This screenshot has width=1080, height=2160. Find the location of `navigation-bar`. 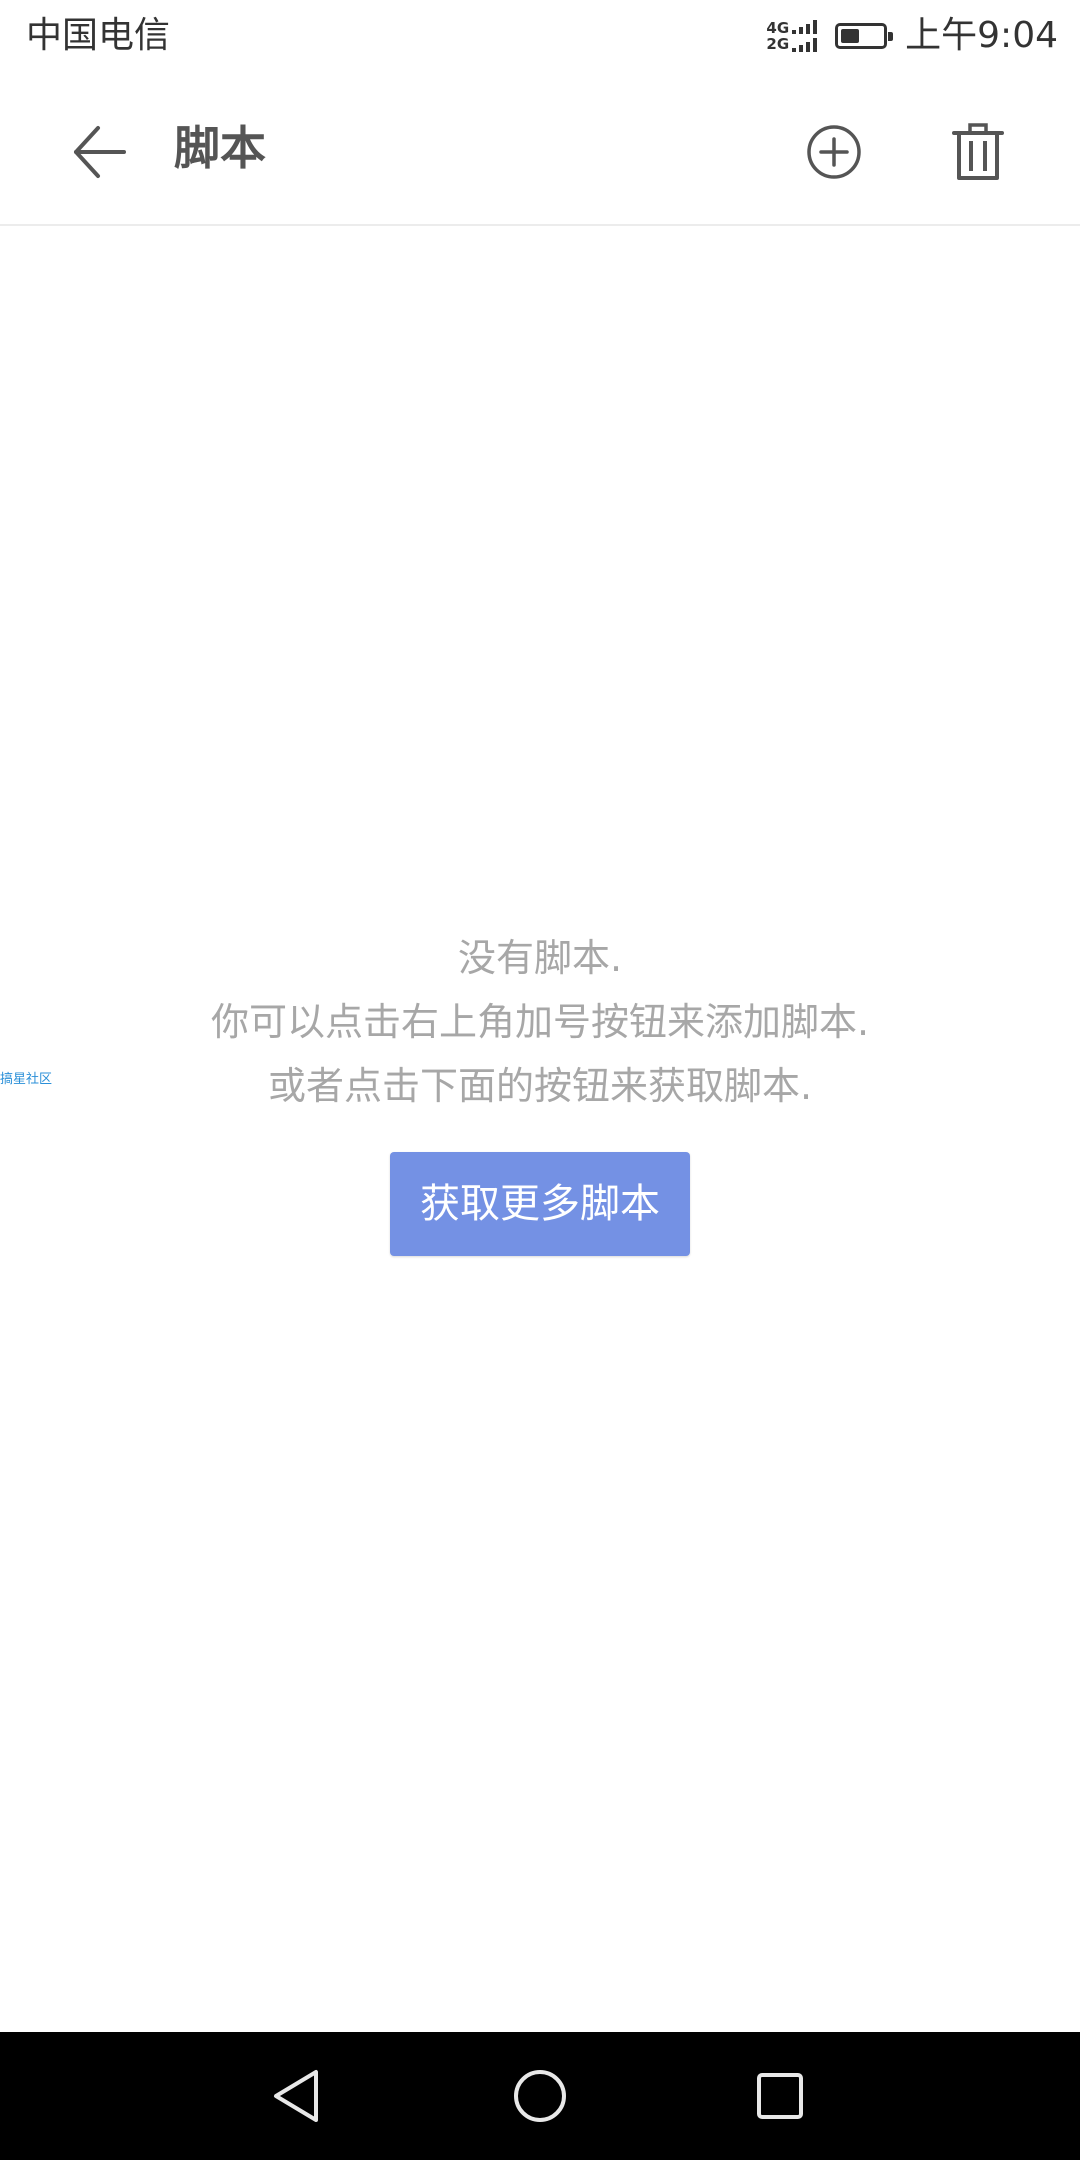

navigation-bar is located at coordinates (540, 2096).